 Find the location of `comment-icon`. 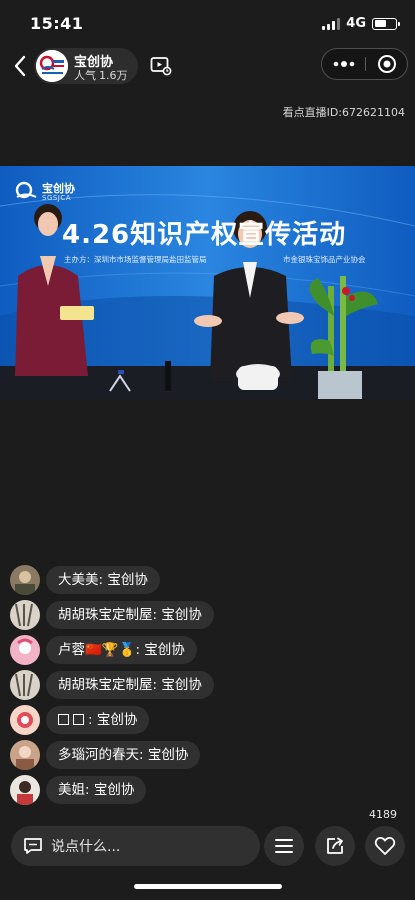

comment-icon is located at coordinates (33, 846).